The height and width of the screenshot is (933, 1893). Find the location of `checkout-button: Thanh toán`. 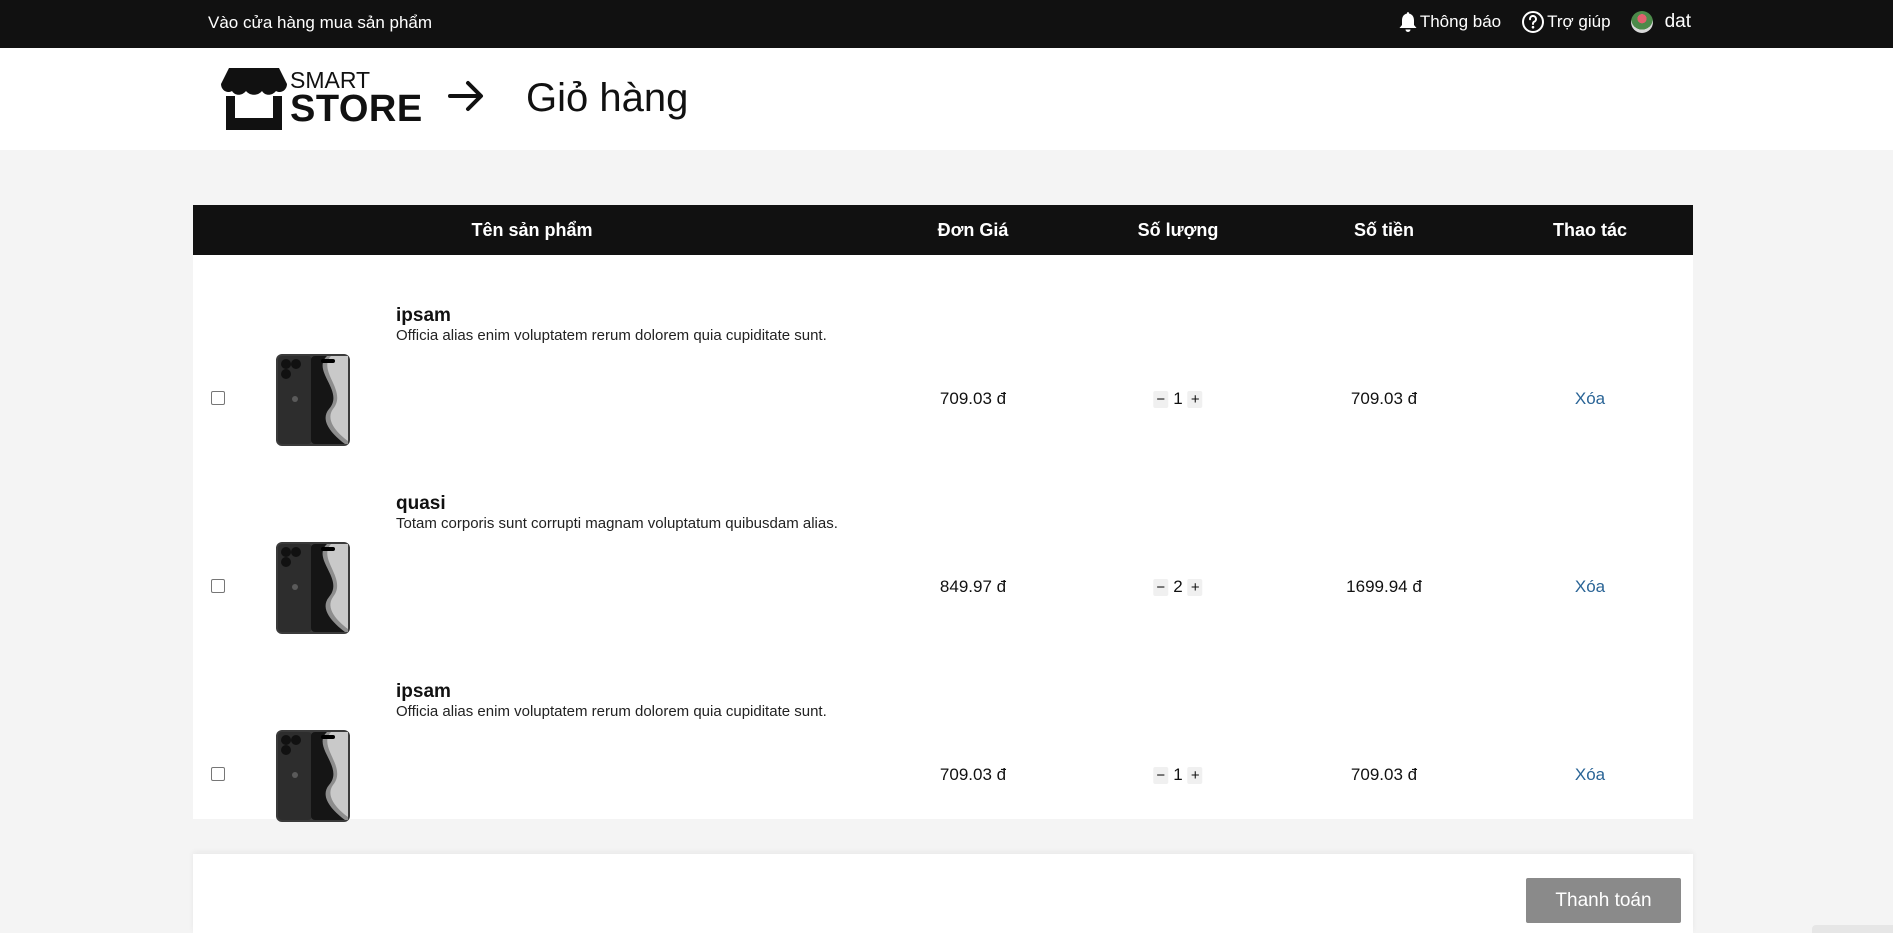

checkout-button: Thanh toán is located at coordinates (1603, 900).